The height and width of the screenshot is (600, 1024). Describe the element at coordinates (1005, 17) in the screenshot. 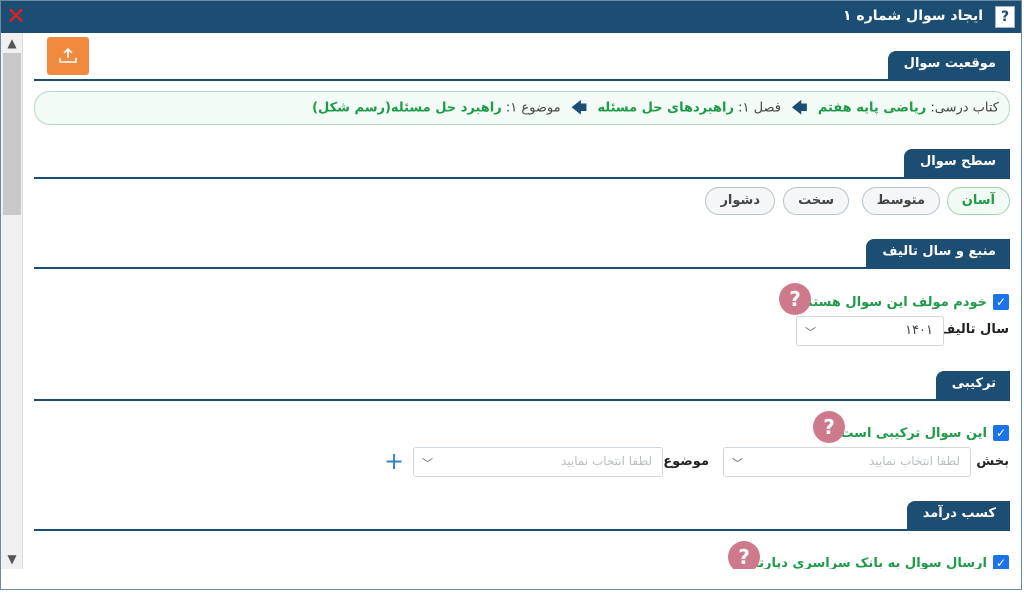

I see `help-icon: ?` at that location.